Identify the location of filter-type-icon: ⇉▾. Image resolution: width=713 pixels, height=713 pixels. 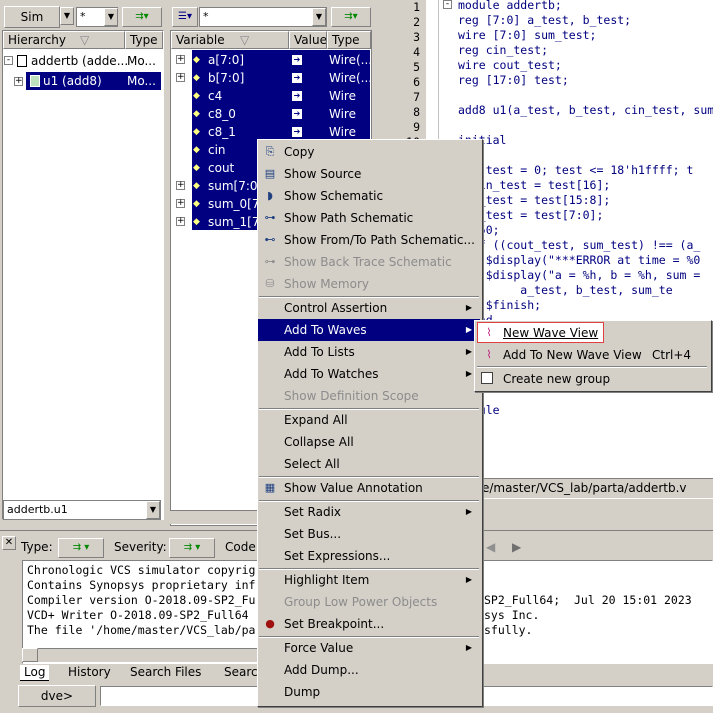
(142, 17).